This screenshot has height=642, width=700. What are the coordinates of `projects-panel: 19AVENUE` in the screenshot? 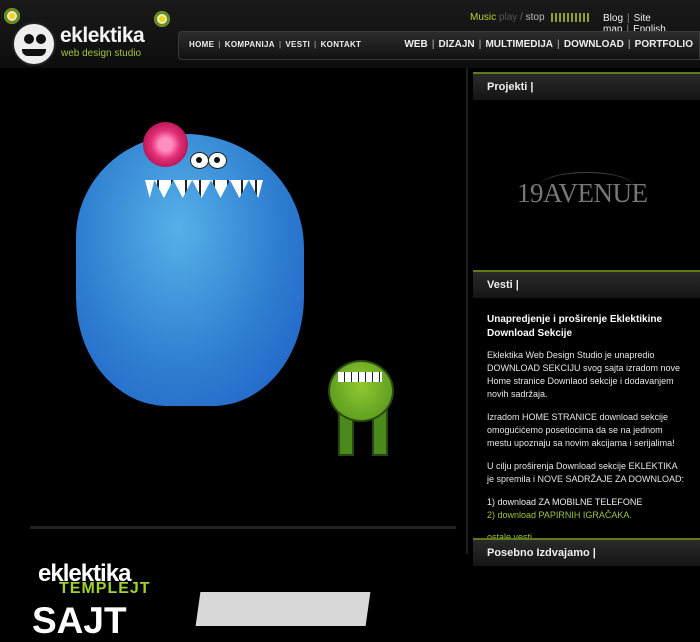 It's located at (586, 185).